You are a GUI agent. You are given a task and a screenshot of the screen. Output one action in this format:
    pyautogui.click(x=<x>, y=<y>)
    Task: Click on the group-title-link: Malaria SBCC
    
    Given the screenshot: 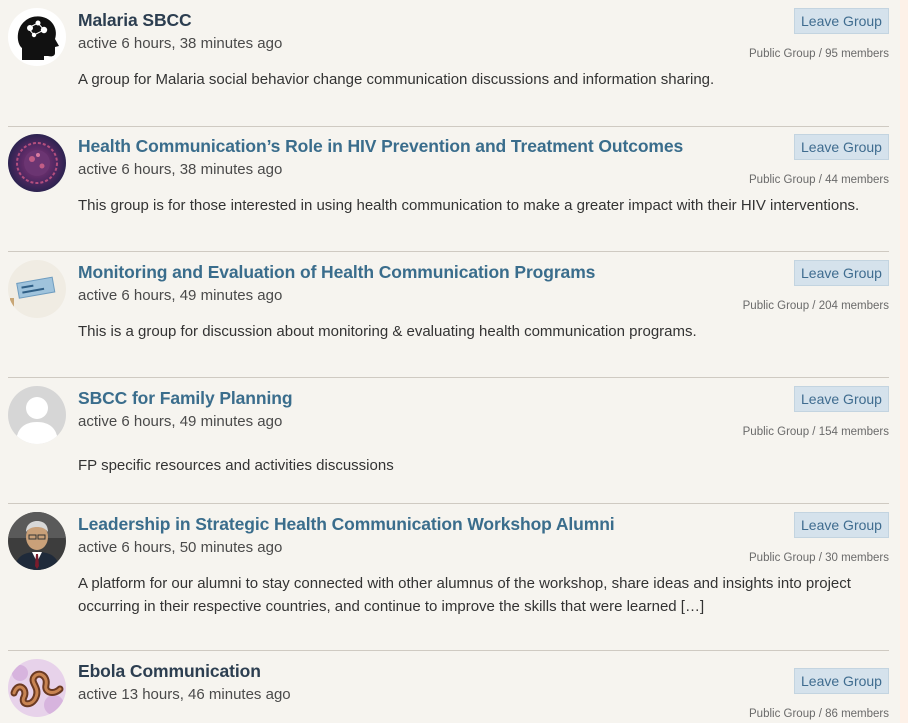 What is the action you would take?
    pyautogui.click(x=135, y=20)
    